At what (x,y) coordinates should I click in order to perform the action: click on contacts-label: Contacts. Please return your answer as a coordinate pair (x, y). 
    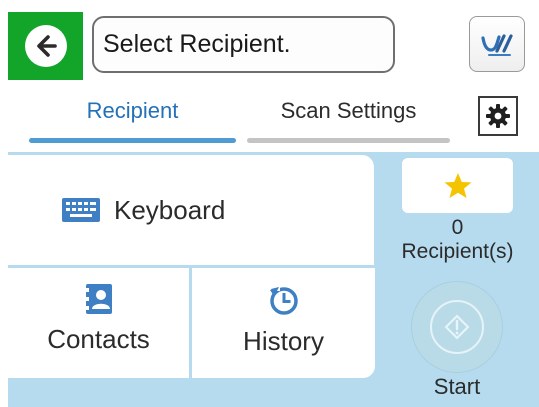
    Looking at the image, I should click on (98, 339).